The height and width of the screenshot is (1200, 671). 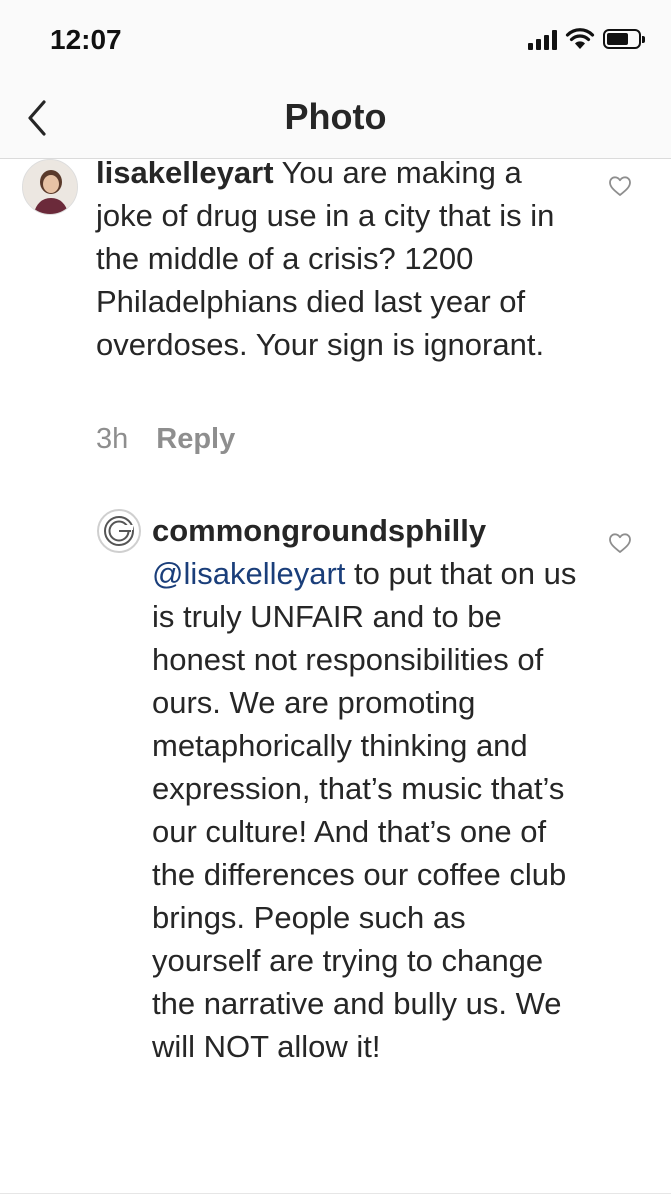 I want to click on comment-time: 3h, so click(x=112, y=439).